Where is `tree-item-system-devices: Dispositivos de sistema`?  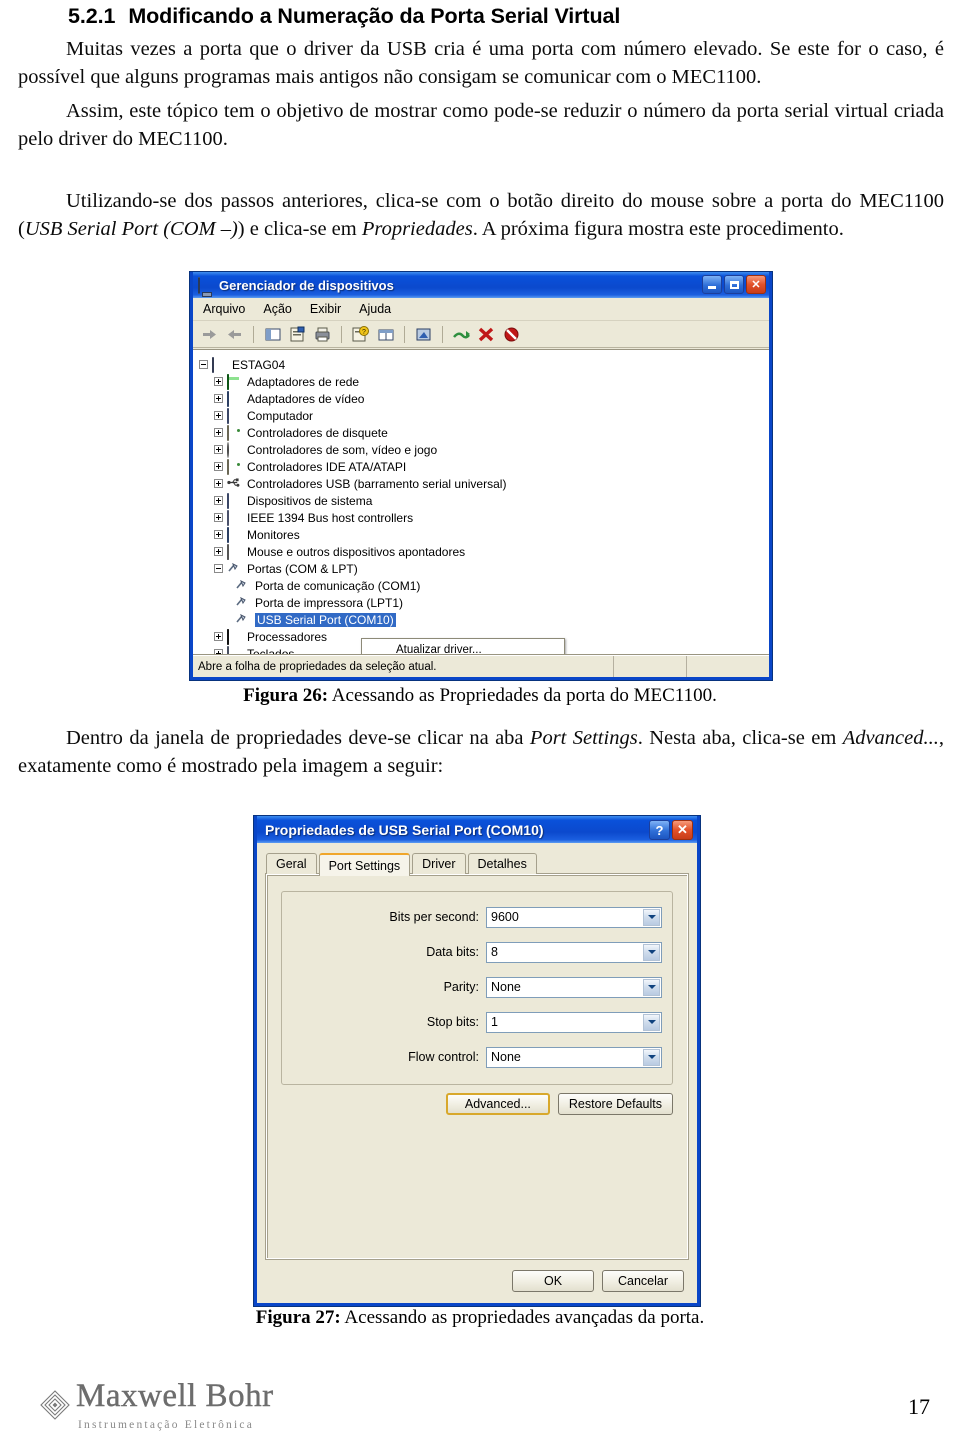
tree-item-system-devices: Dispositivos de sistema is located at coordinates (483, 500).